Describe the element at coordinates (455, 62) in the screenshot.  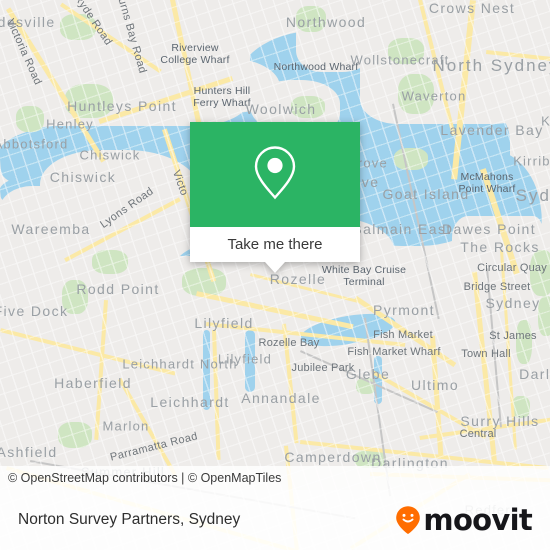
I see `land-north-shore` at that location.